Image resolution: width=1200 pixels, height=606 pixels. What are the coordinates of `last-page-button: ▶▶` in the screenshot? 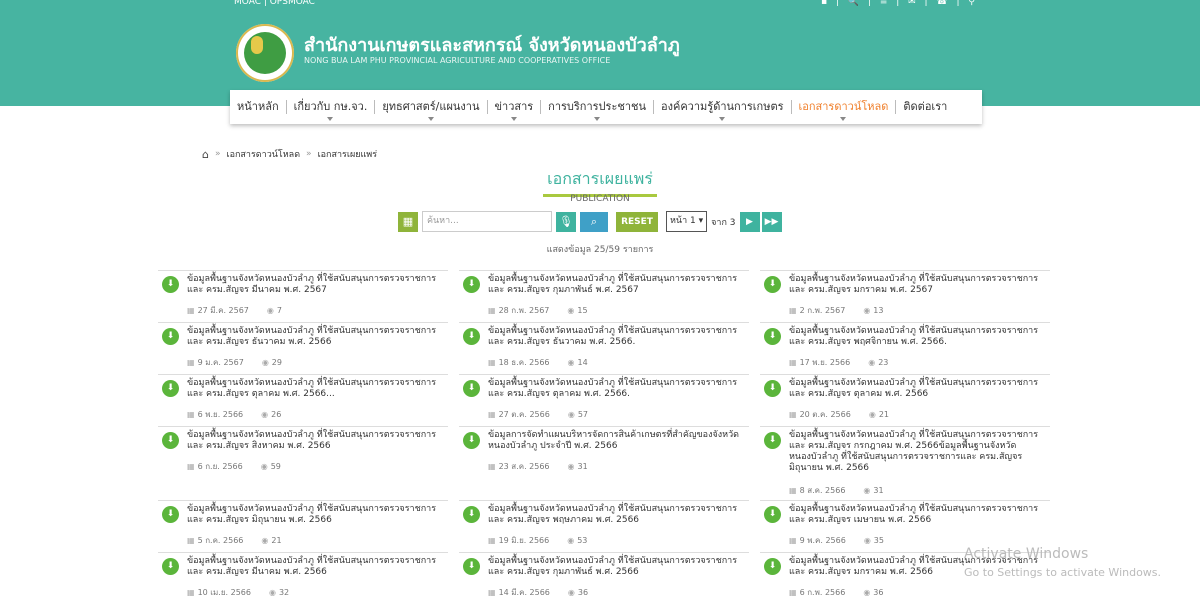 It's located at (771, 221).